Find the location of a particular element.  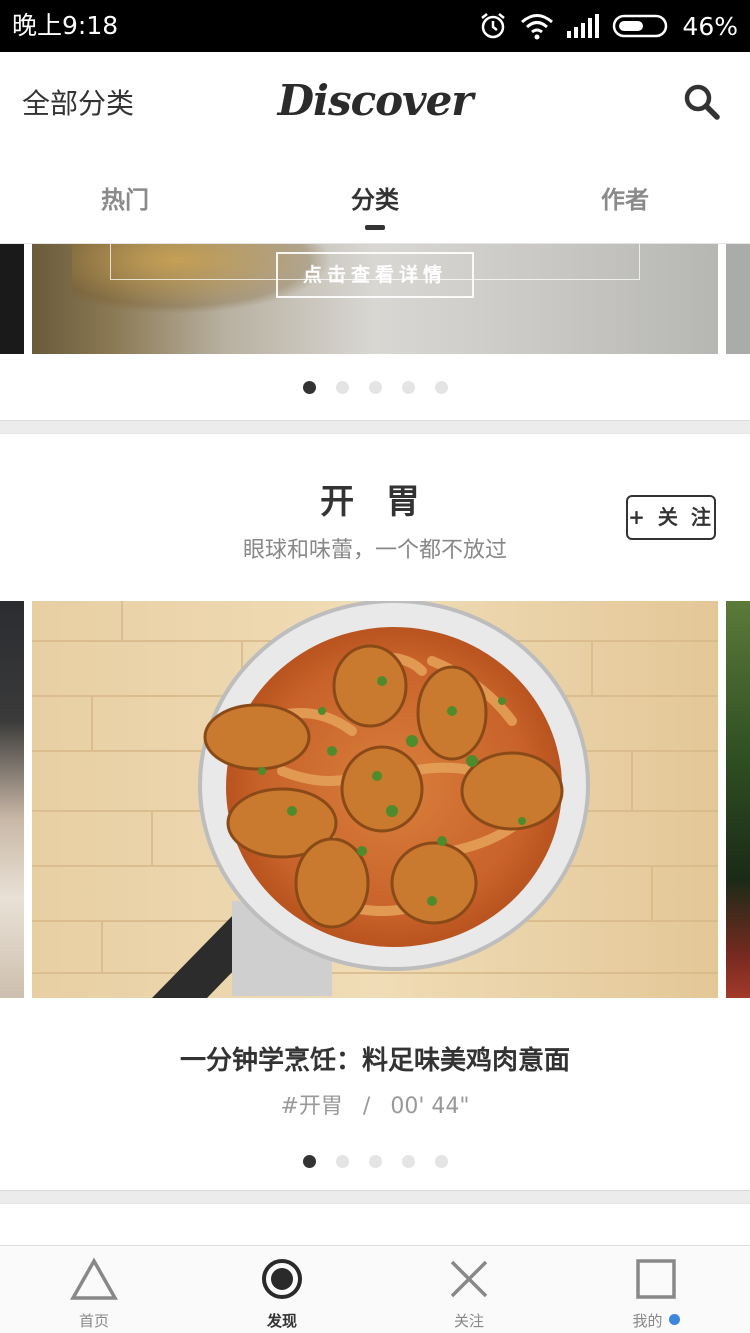

app-header: 全部分类 Discover is located at coordinates (375, 102).